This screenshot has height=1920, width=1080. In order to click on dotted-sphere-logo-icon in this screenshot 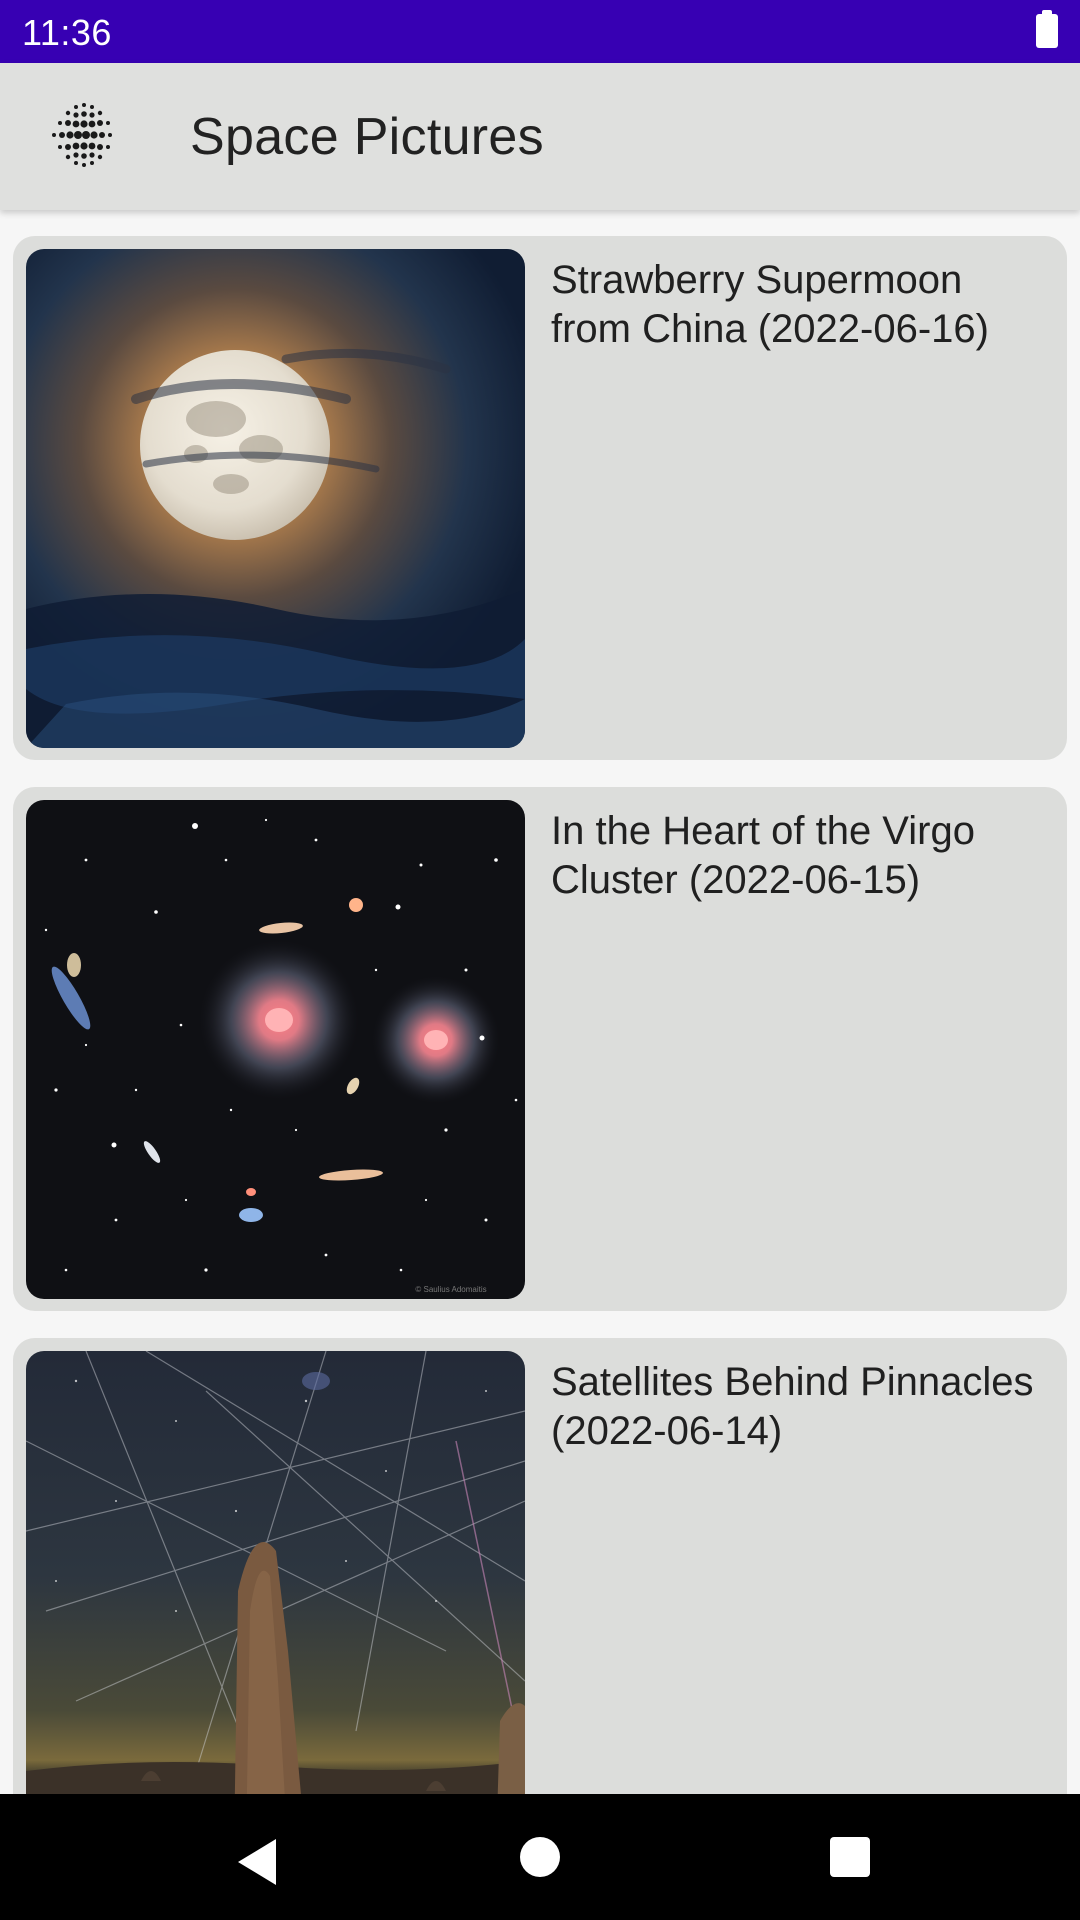, I will do `click(82, 135)`.